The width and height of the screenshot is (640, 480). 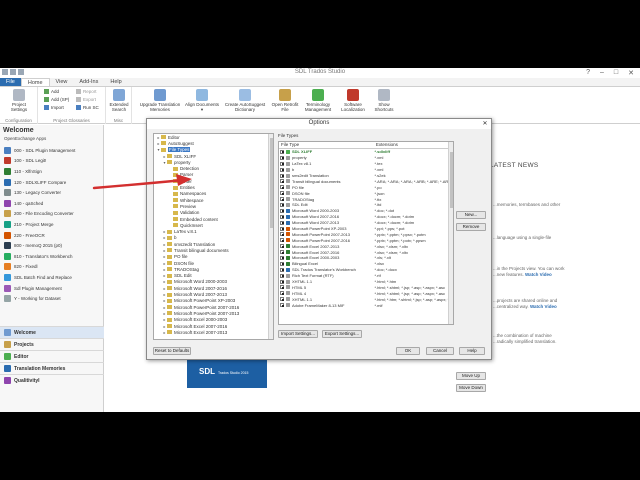 I want to click on cancel-button: Cancel, so click(x=440, y=351).